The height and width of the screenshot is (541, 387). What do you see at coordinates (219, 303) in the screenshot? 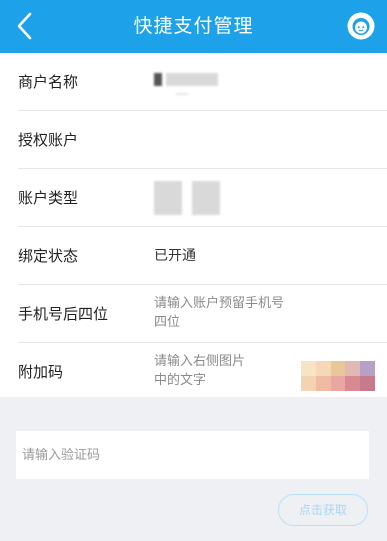
I see `phone-last-four-placeholder: 请输入账户预留手机号` at bounding box center [219, 303].